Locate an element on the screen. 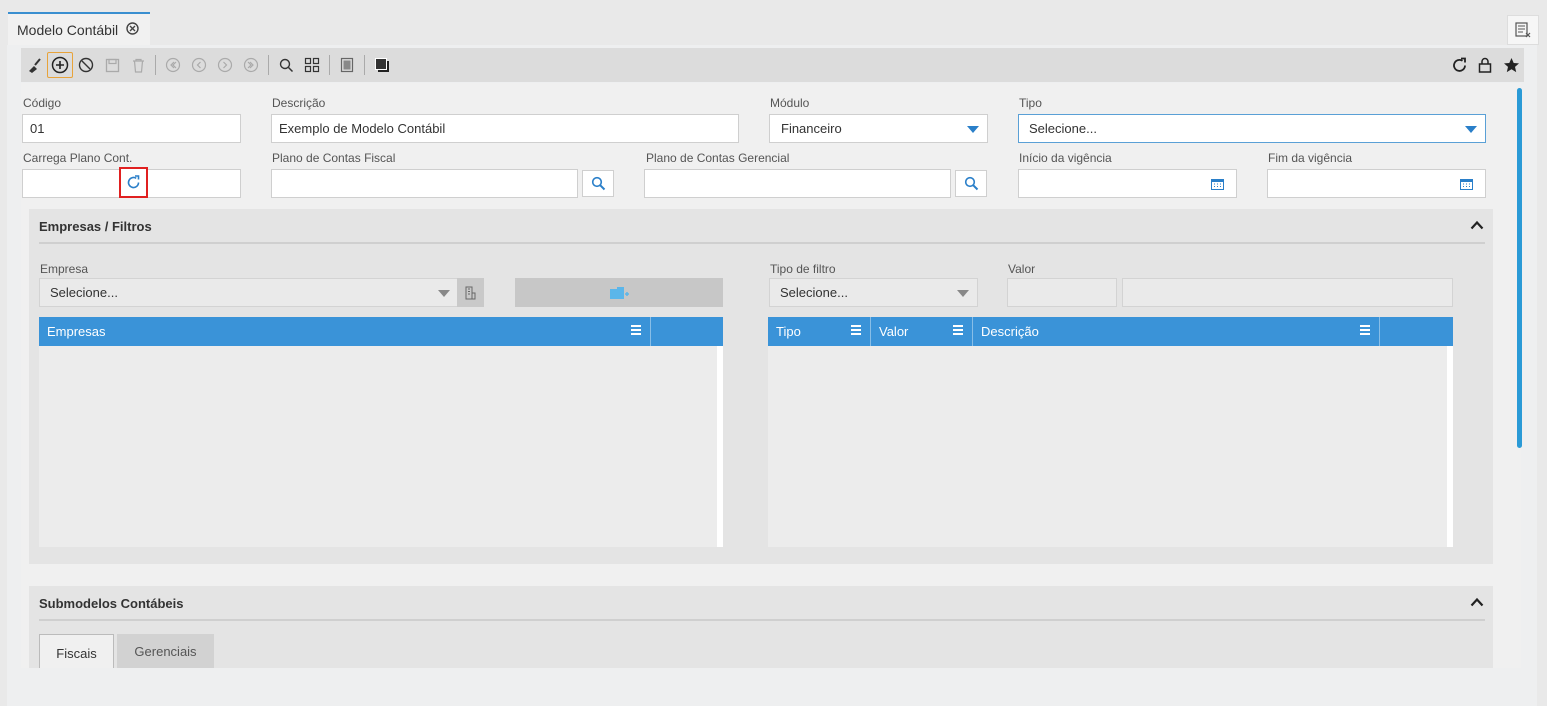 The width and height of the screenshot is (1547, 706). plano-gerencial-label: Plano de Contas Gerencial is located at coordinates (718, 158).